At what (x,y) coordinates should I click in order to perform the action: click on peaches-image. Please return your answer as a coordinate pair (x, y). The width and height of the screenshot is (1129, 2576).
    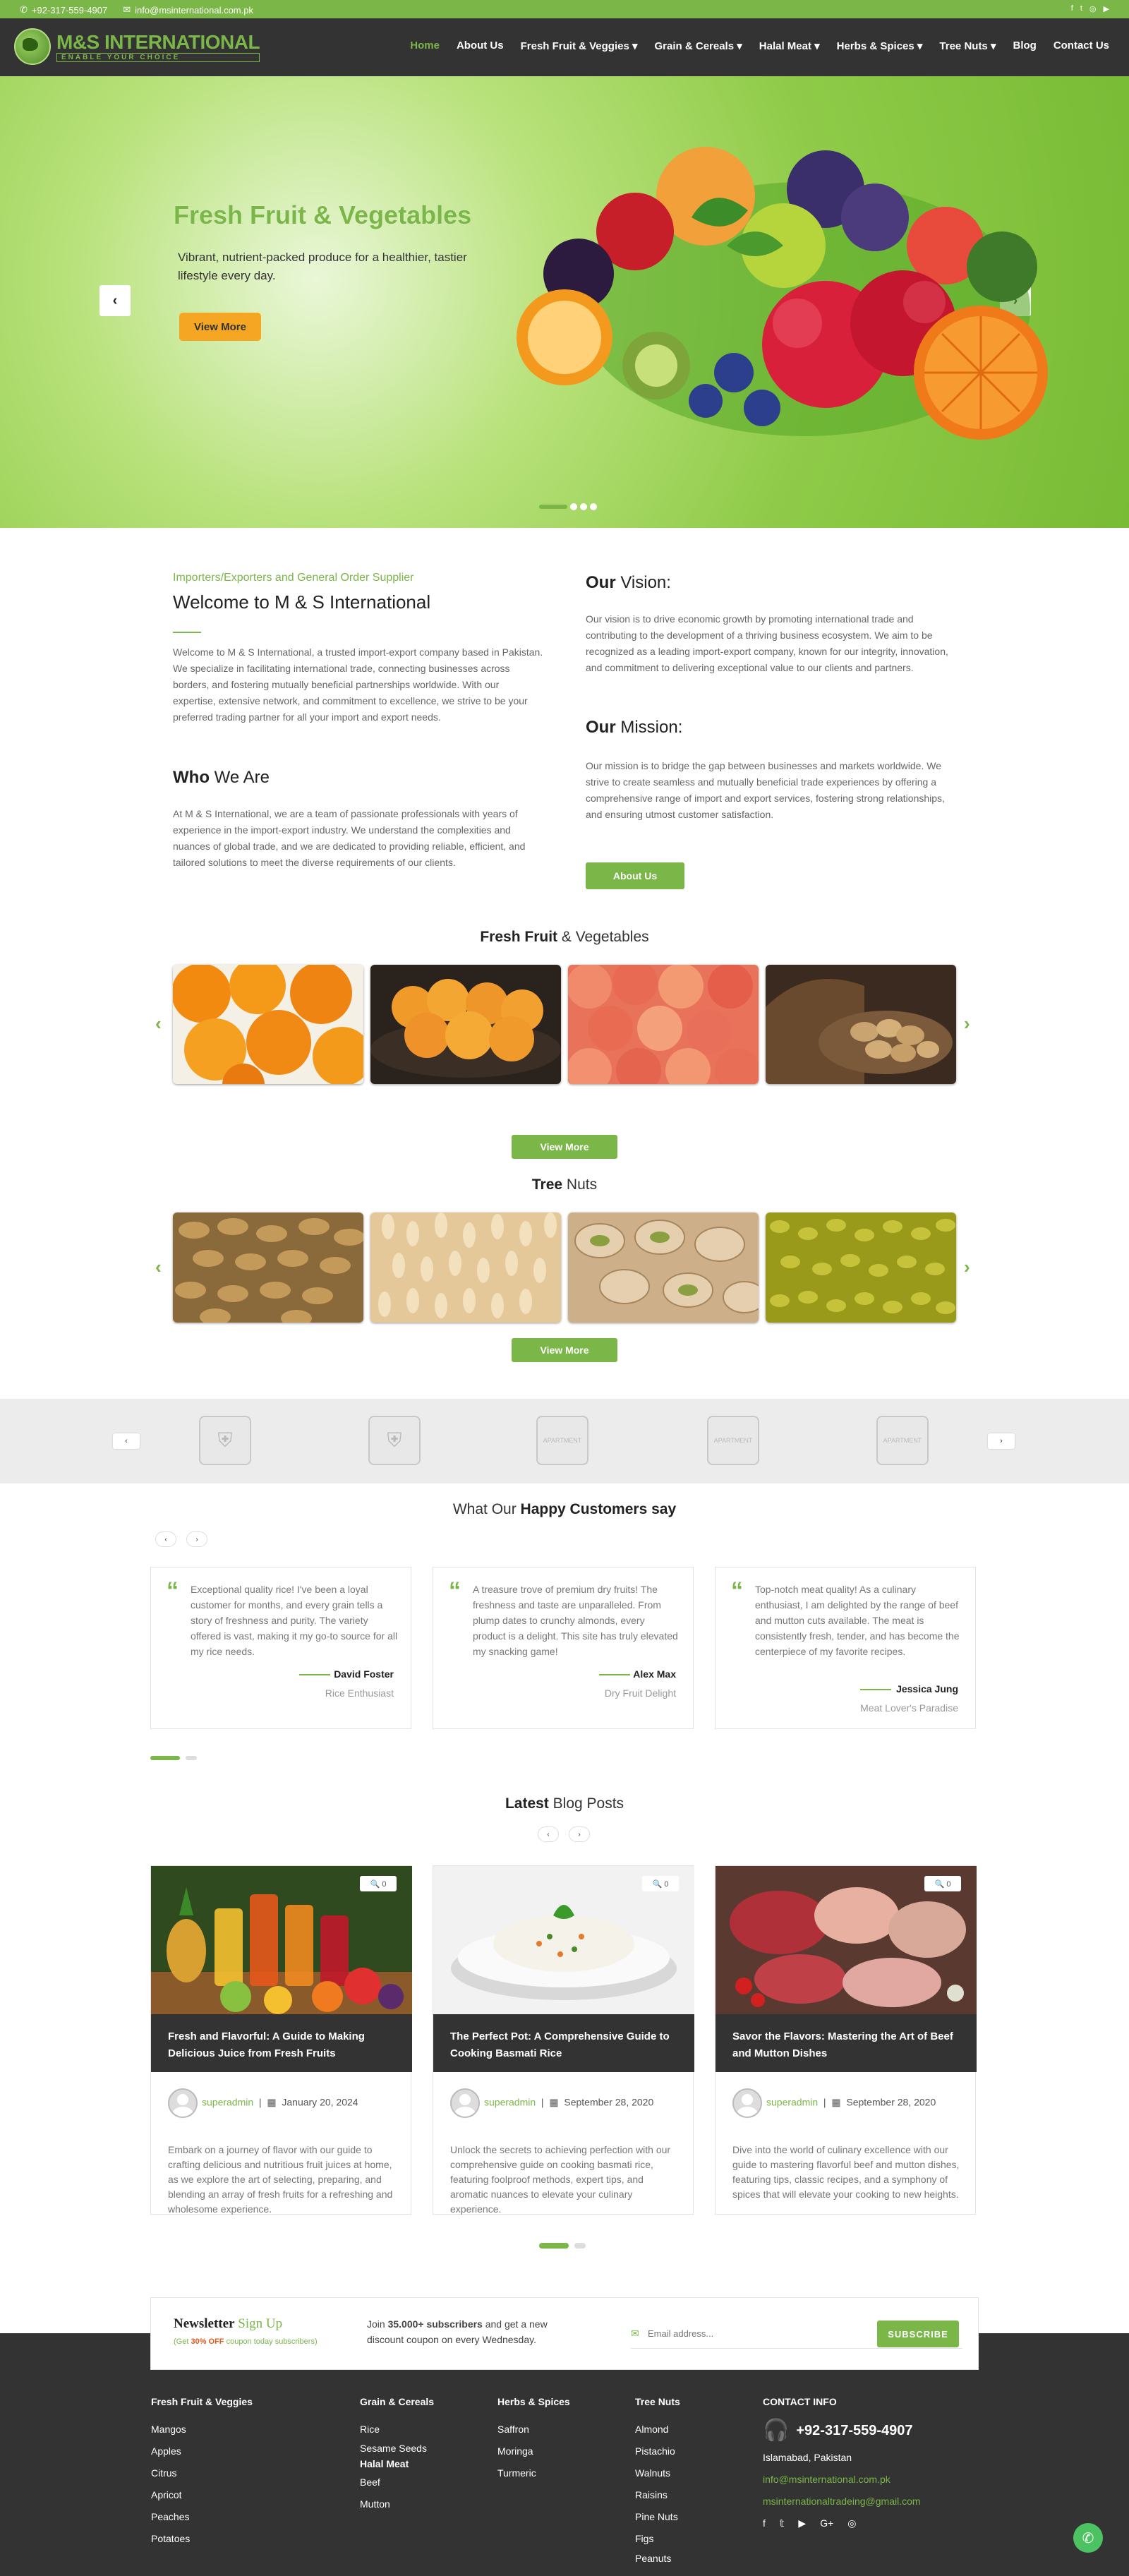
    Looking at the image, I should click on (663, 1024).